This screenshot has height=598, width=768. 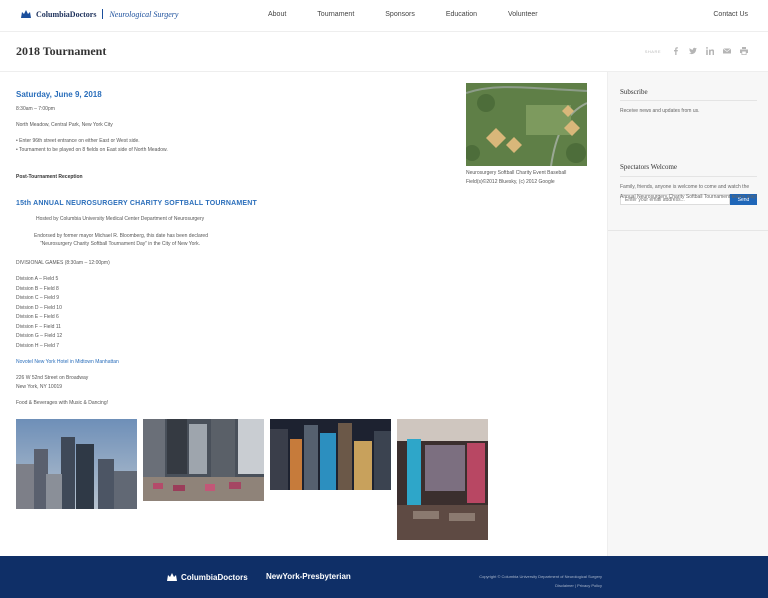 I want to click on map-caption-line-2: Field(s)©2012 Bluesky, (c) 2012 Google, so click(x=510, y=182).